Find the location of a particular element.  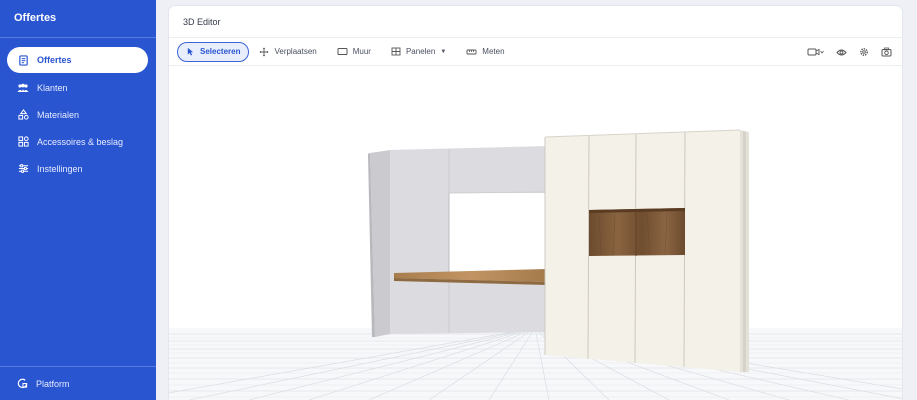

sidebar-item-accessoires: Accessoires & beslag is located at coordinates (78, 141).